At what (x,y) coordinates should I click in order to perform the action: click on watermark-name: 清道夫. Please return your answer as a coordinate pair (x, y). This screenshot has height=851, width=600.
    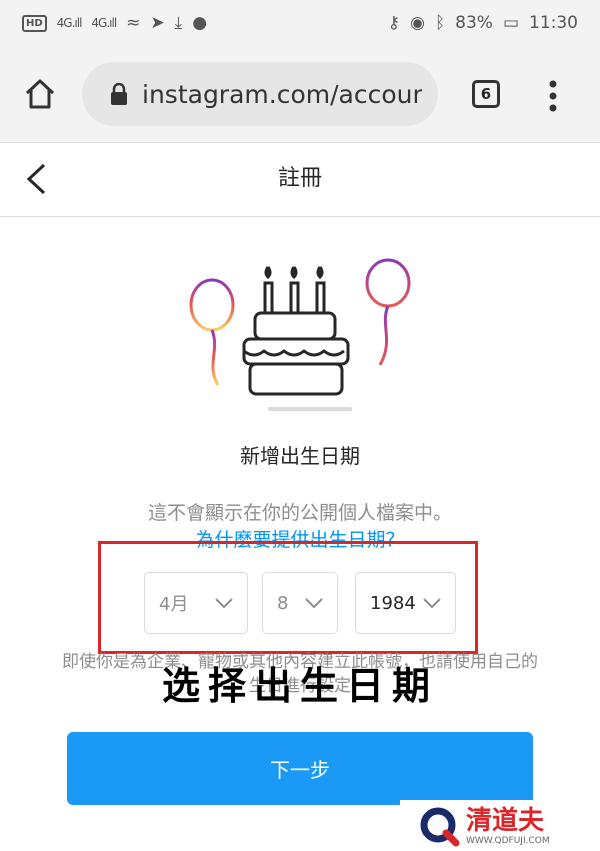
    Looking at the image, I should click on (505, 820).